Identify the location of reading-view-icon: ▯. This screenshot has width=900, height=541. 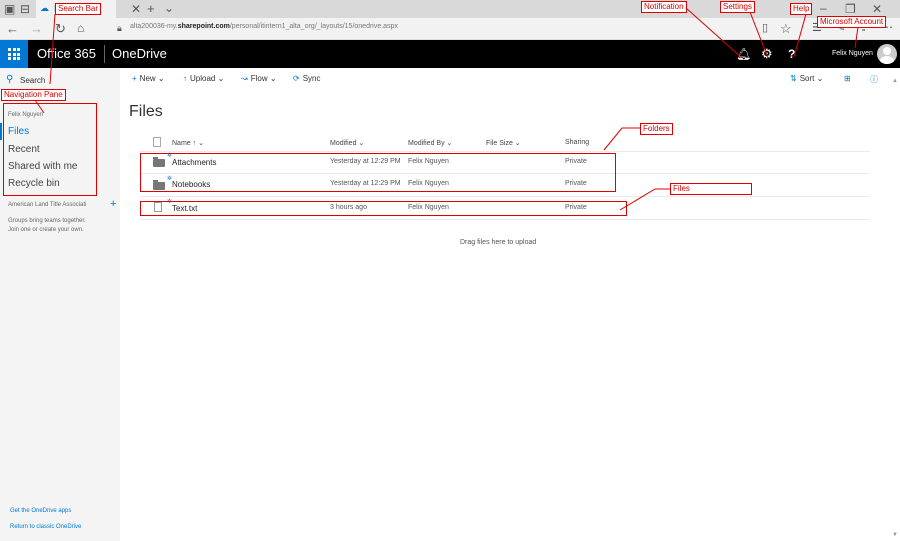
(765, 28).